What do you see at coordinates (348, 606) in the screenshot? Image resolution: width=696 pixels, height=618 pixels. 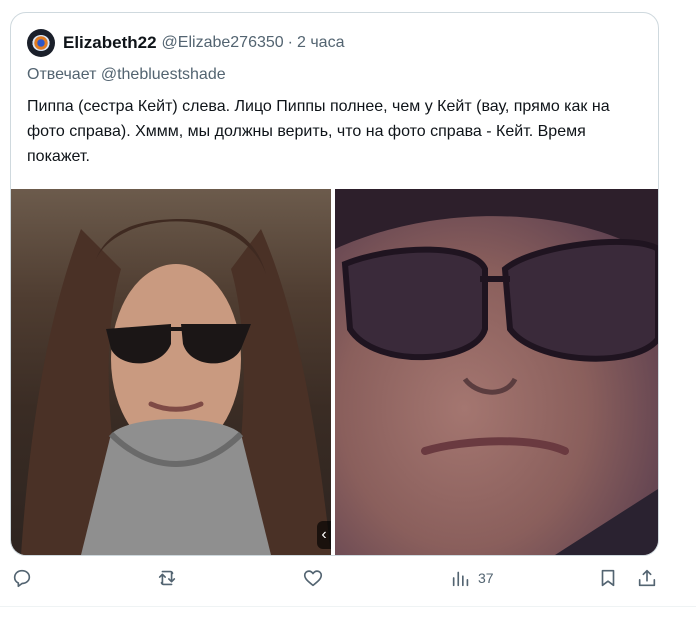 I see `divider` at bounding box center [348, 606].